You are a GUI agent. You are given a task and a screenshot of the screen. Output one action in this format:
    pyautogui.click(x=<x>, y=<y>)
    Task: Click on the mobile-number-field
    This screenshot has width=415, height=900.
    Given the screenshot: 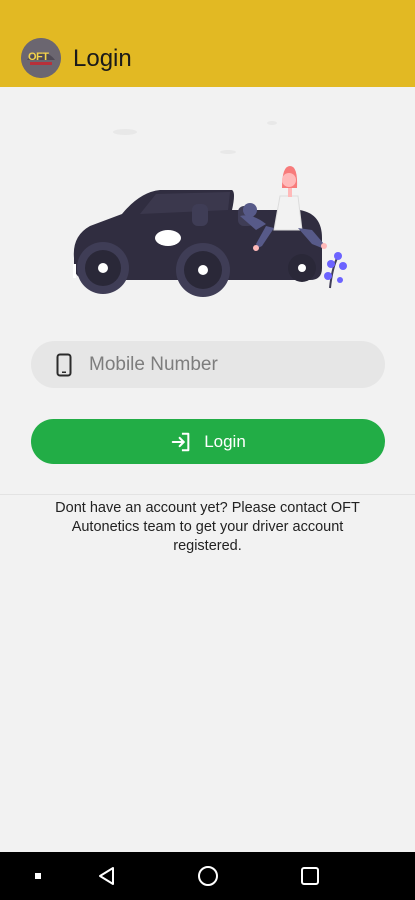 What is the action you would take?
    pyautogui.click(x=208, y=364)
    